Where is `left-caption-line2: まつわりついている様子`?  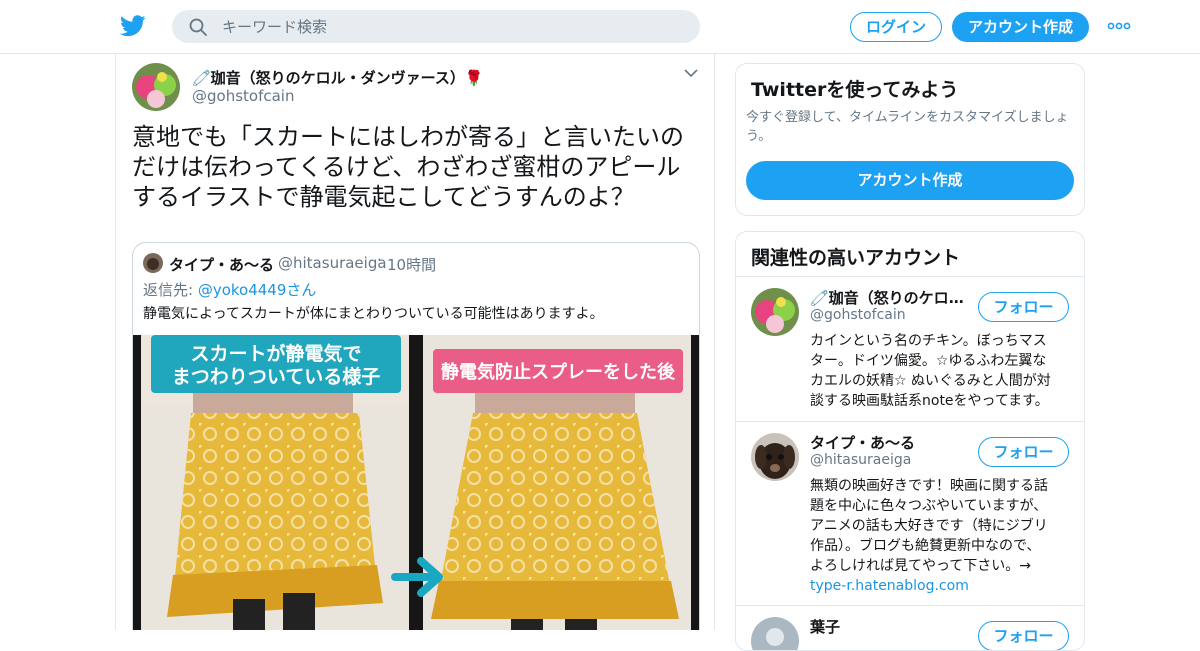
left-caption-line2: まつわりついている様子 is located at coordinates (276, 376).